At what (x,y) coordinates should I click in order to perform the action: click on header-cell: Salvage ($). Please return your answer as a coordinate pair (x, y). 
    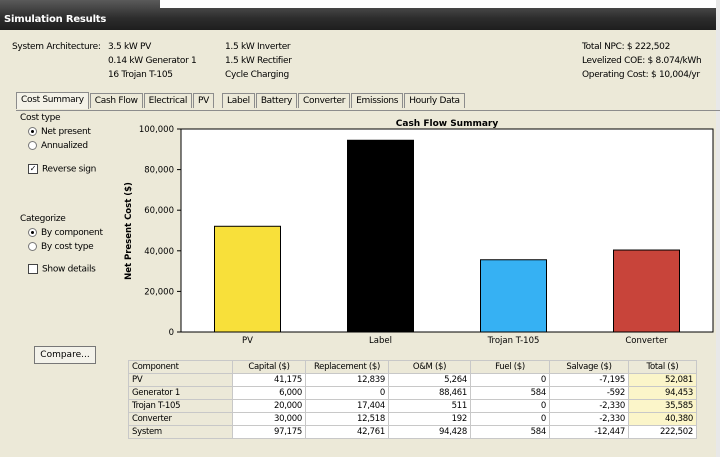
    Looking at the image, I should click on (589, 367).